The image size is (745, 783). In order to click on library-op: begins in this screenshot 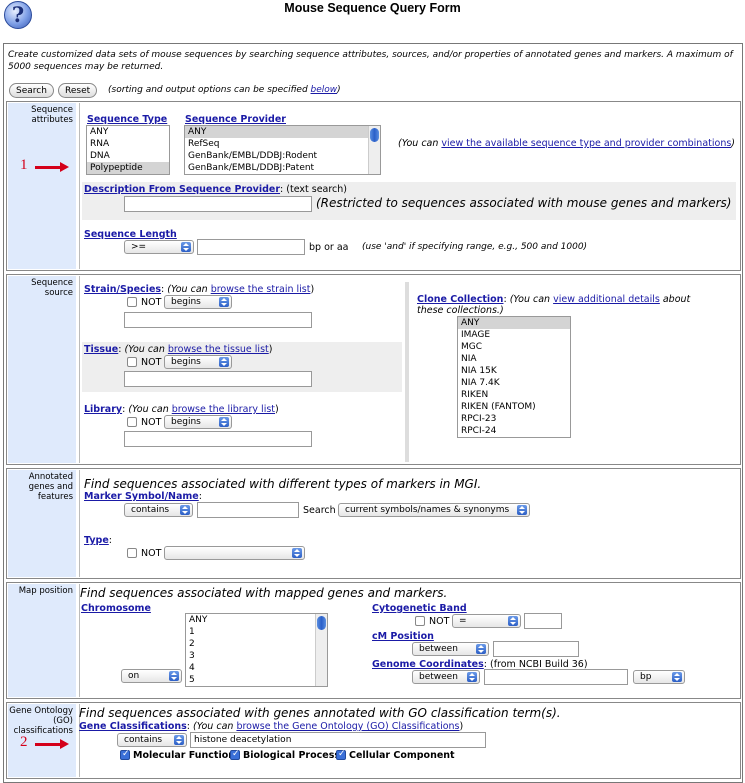, I will do `click(186, 422)`.